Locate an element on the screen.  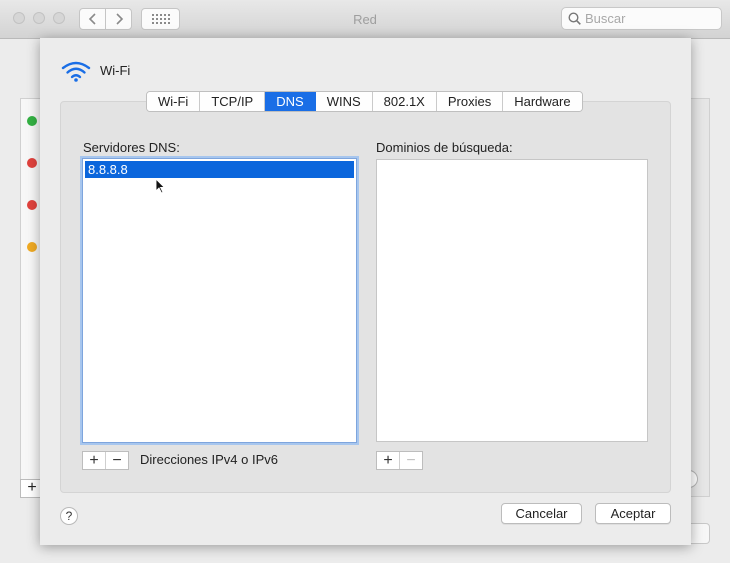
add-search-domain-button: + is located at coordinates (388, 460).